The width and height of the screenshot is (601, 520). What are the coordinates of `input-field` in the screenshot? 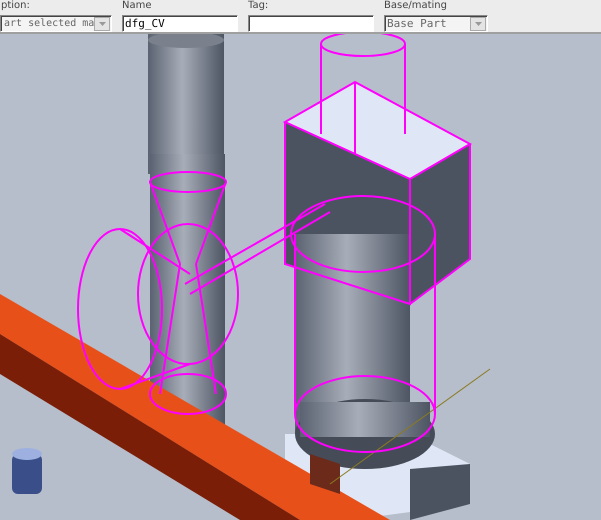 It's located at (311, 23).